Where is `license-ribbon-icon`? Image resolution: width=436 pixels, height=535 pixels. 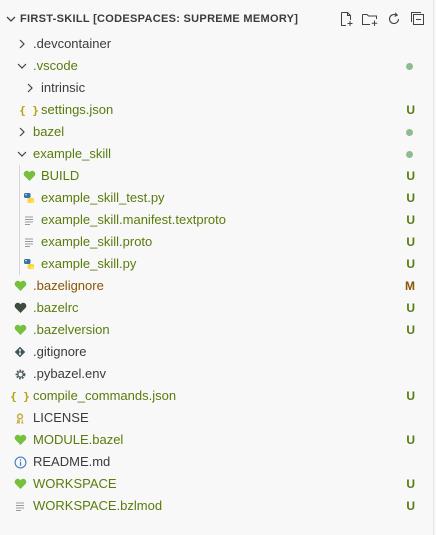 license-ribbon-icon is located at coordinates (20, 418).